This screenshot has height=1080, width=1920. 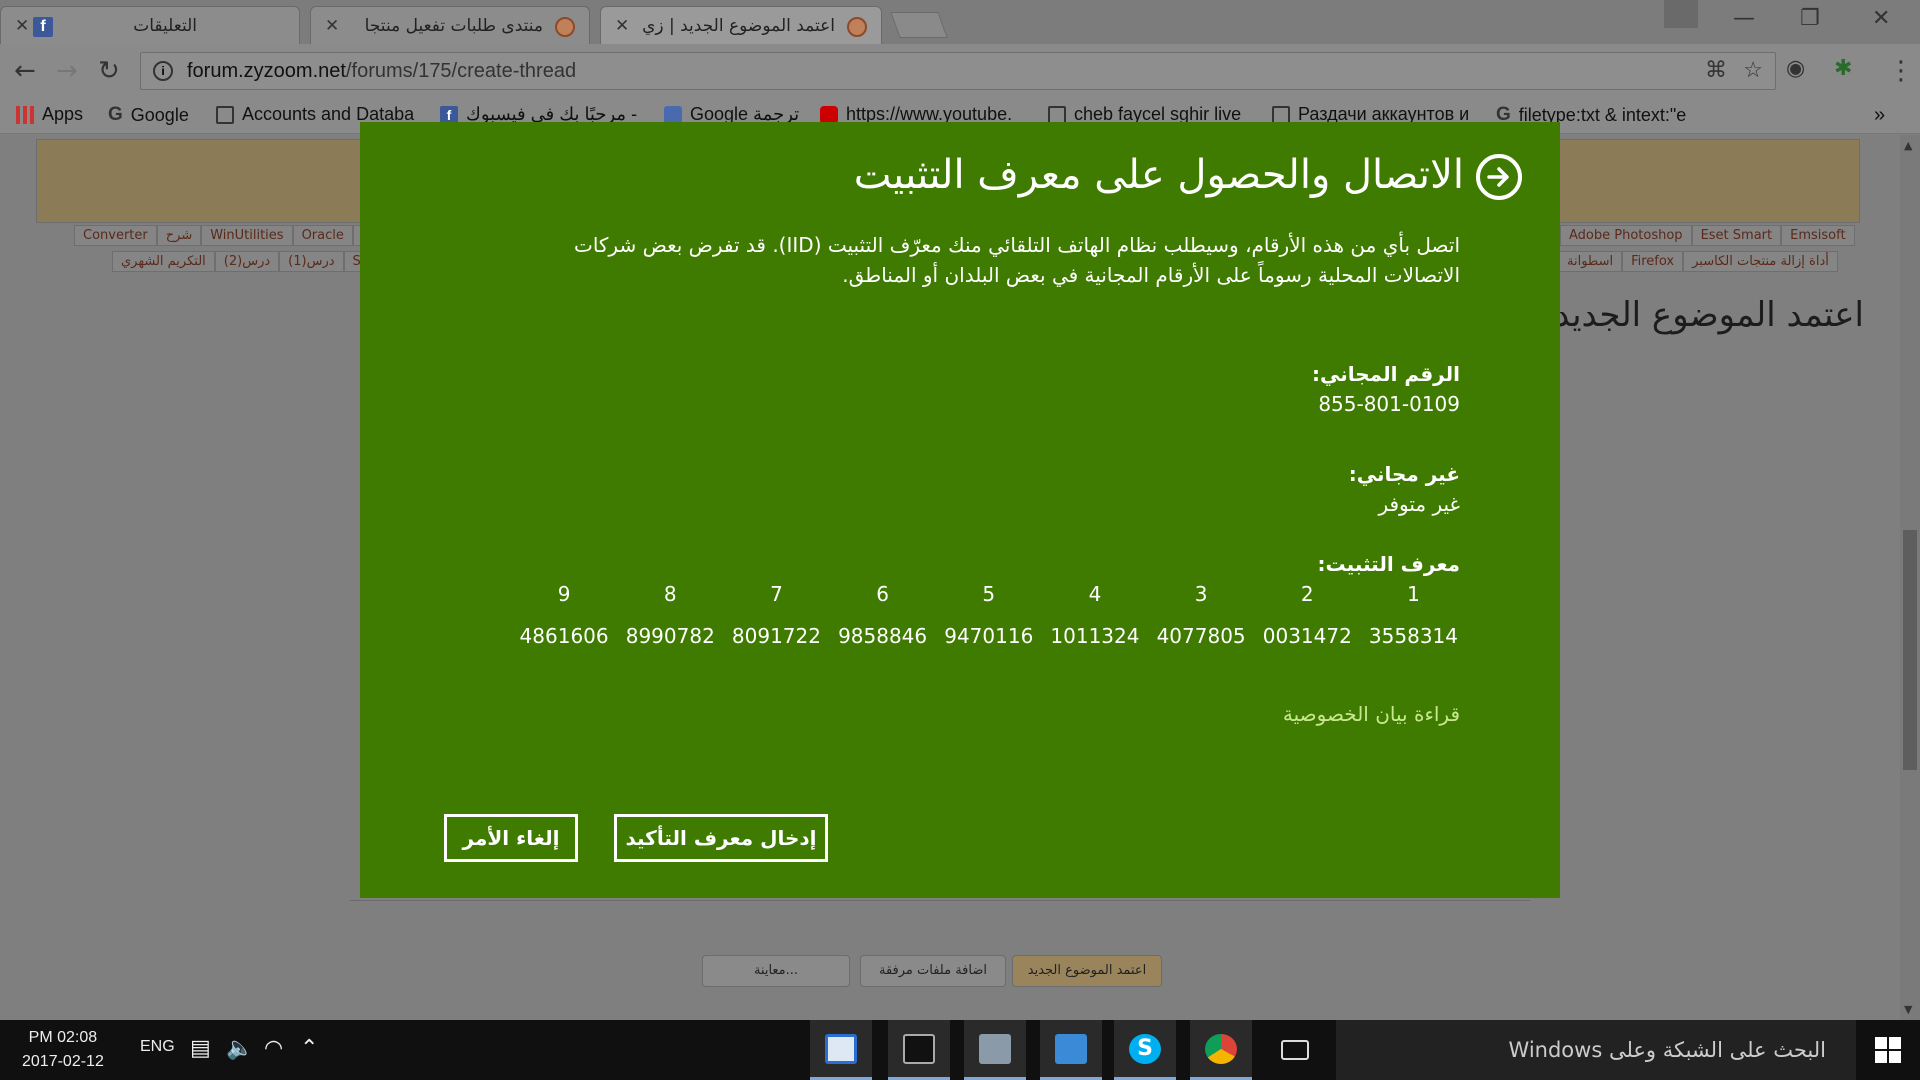 What do you see at coordinates (179, 235) in the screenshot?
I see `tag-link: شرح` at bounding box center [179, 235].